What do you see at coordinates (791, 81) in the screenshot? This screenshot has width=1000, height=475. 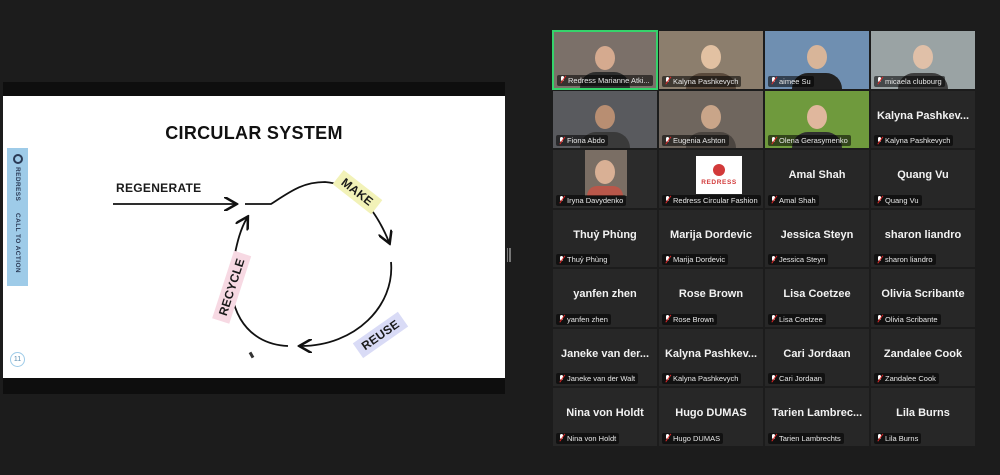 I see `participant-caption: aimee Su` at bounding box center [791, 81].